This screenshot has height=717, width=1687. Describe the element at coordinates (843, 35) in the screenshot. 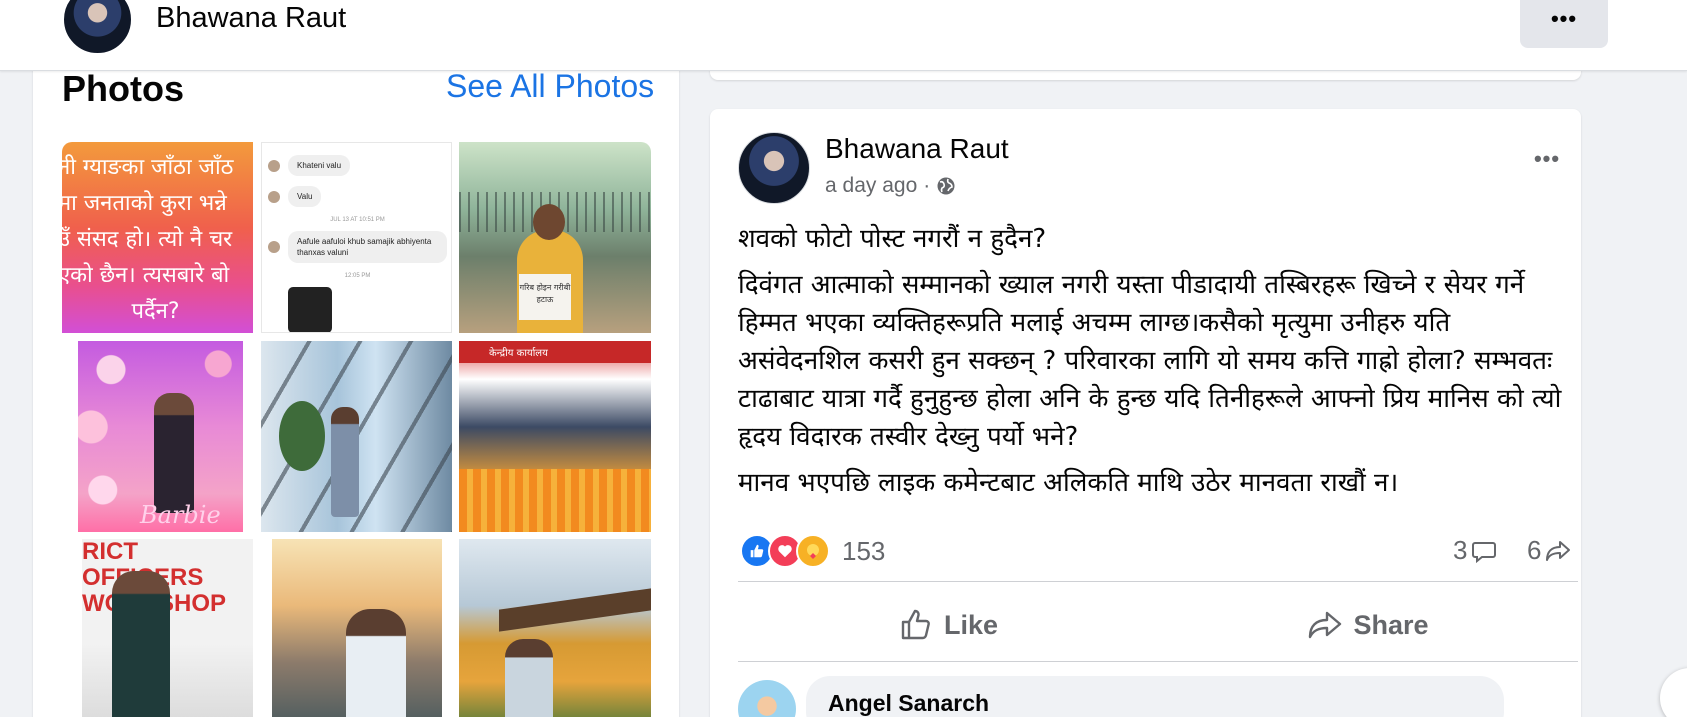

I see `profile-sticky-header: Bhawana Raut •••` at that location.